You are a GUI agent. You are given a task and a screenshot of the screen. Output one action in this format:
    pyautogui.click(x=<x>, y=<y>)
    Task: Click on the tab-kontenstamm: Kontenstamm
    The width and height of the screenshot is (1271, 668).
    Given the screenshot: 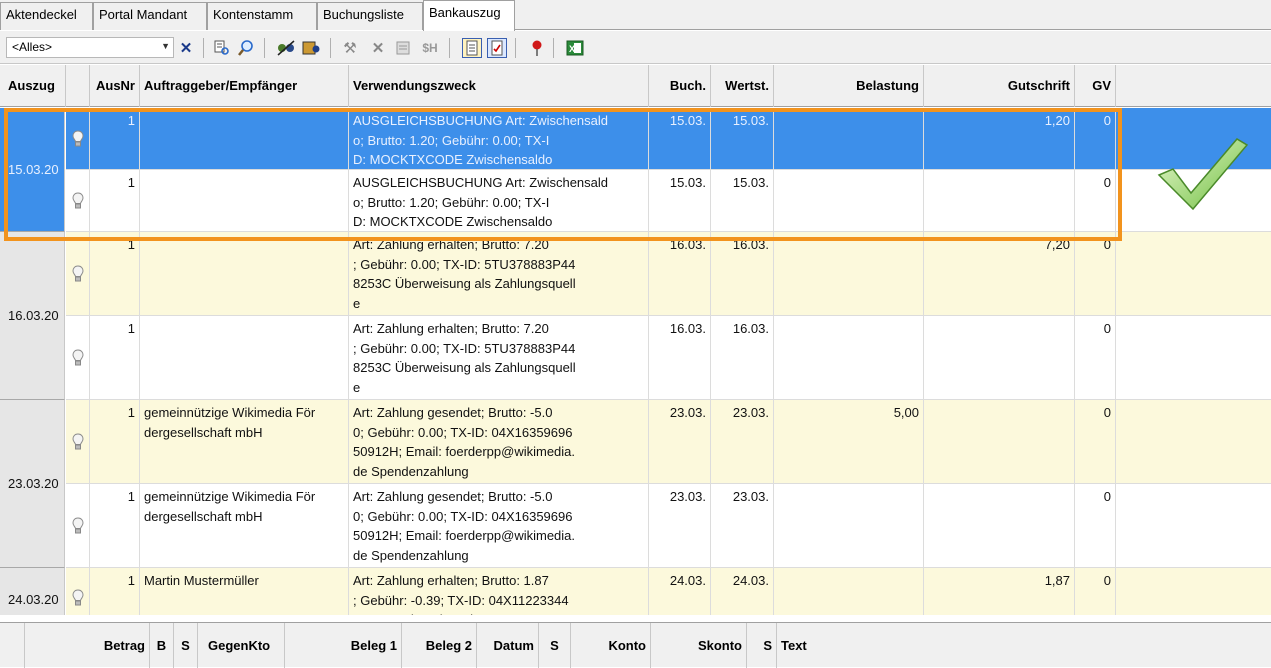 What is the action you would take?
    pyautogui.click(x=262, y=16)
    